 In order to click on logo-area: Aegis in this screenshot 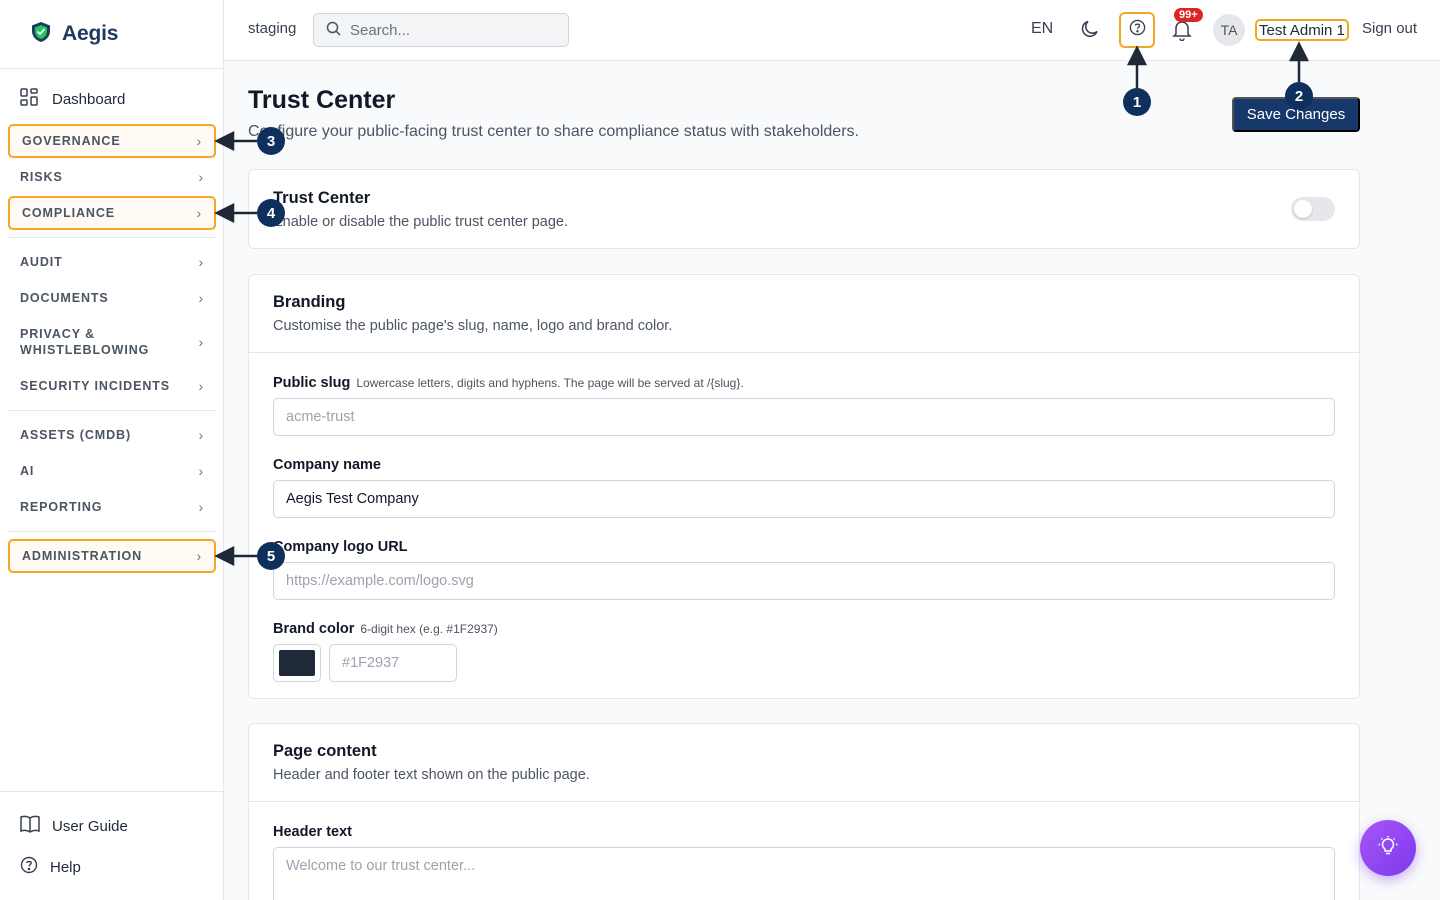, I will do `click(111, 34)`.